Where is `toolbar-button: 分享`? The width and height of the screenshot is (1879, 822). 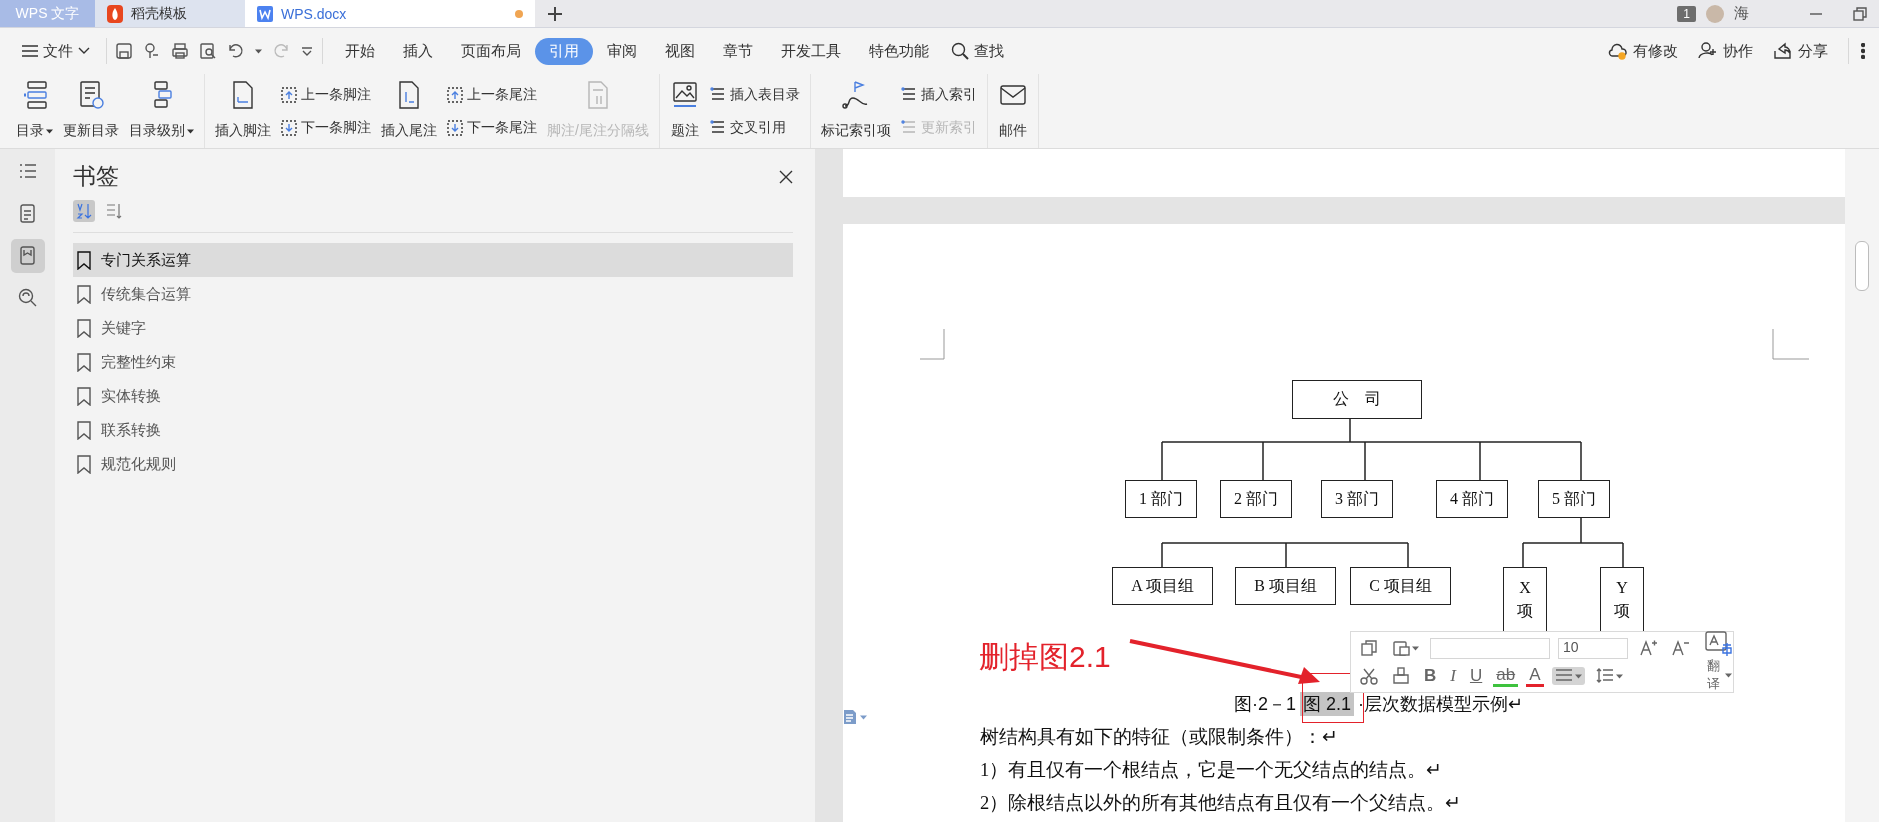 toolbar-button: 分享 is located at coordinates (1800, 51).